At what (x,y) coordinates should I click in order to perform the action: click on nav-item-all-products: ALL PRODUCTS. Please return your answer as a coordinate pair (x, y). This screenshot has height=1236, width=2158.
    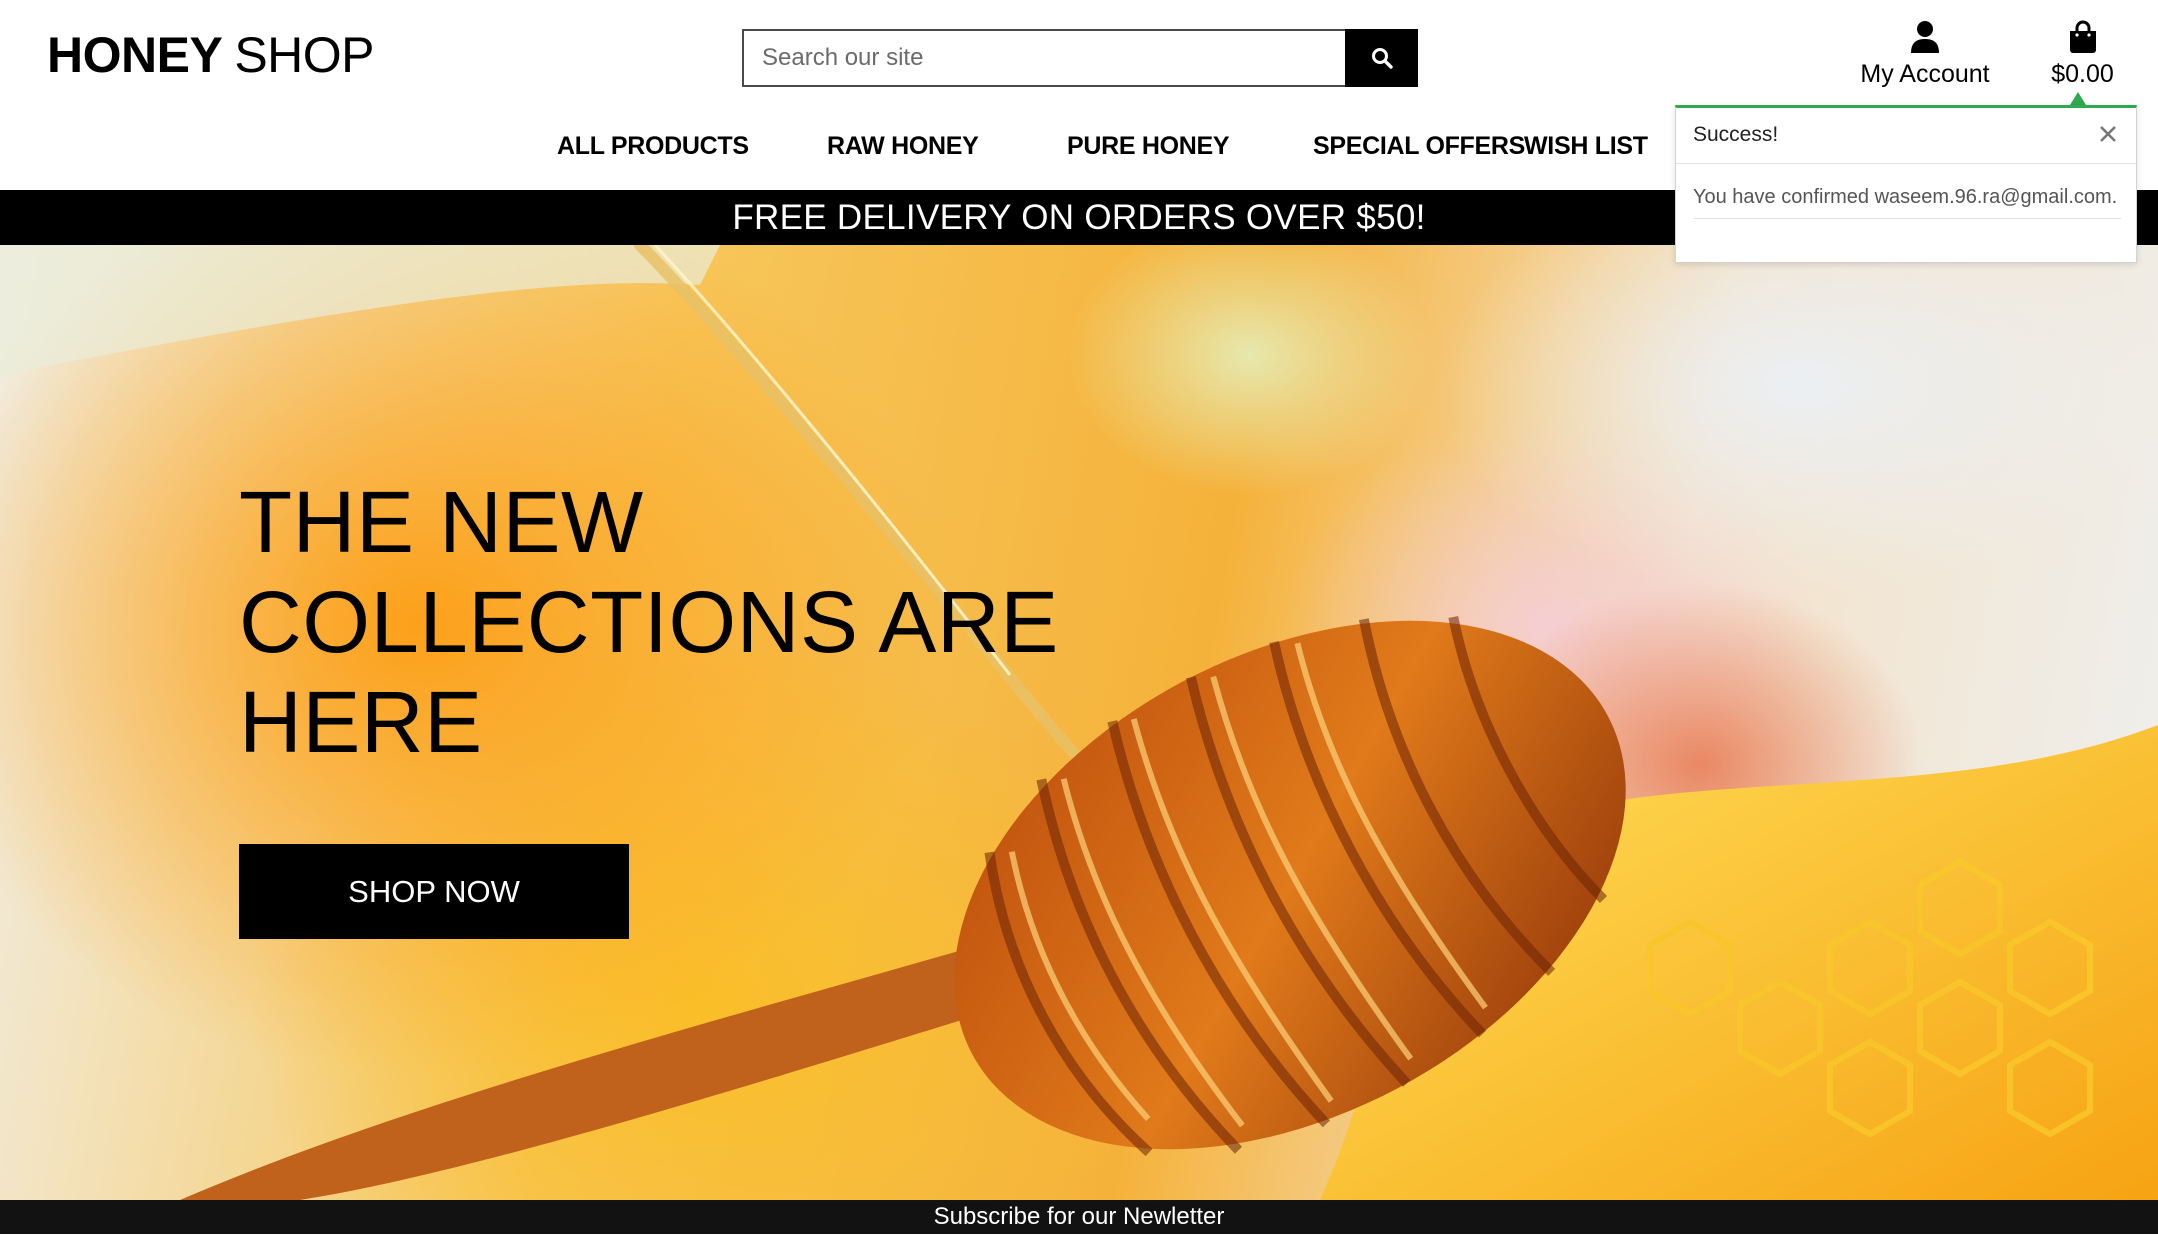
    Looking at the image, I should click on (653, 146).